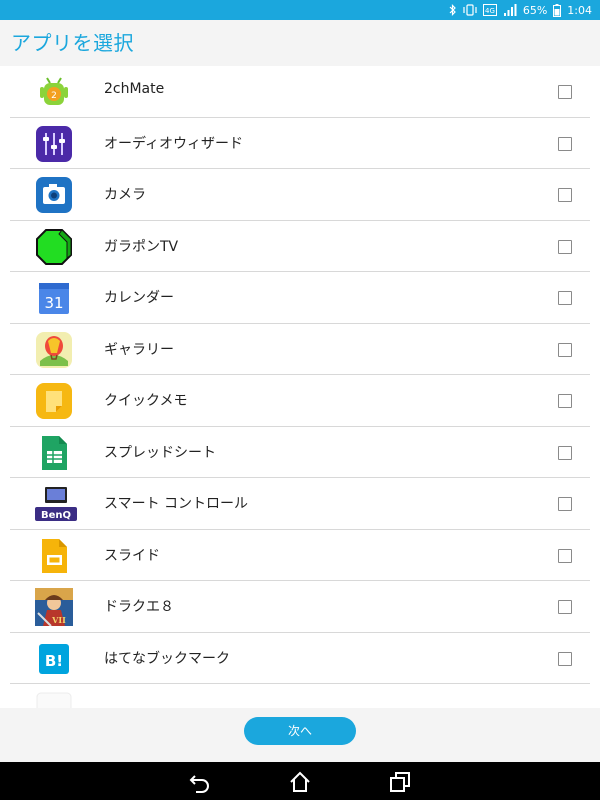 The height and width of the screenshot is (800, 600). Describe the element at coordinates (125, 195) in the screenshot. I see `app-label: カメラ` at that location.